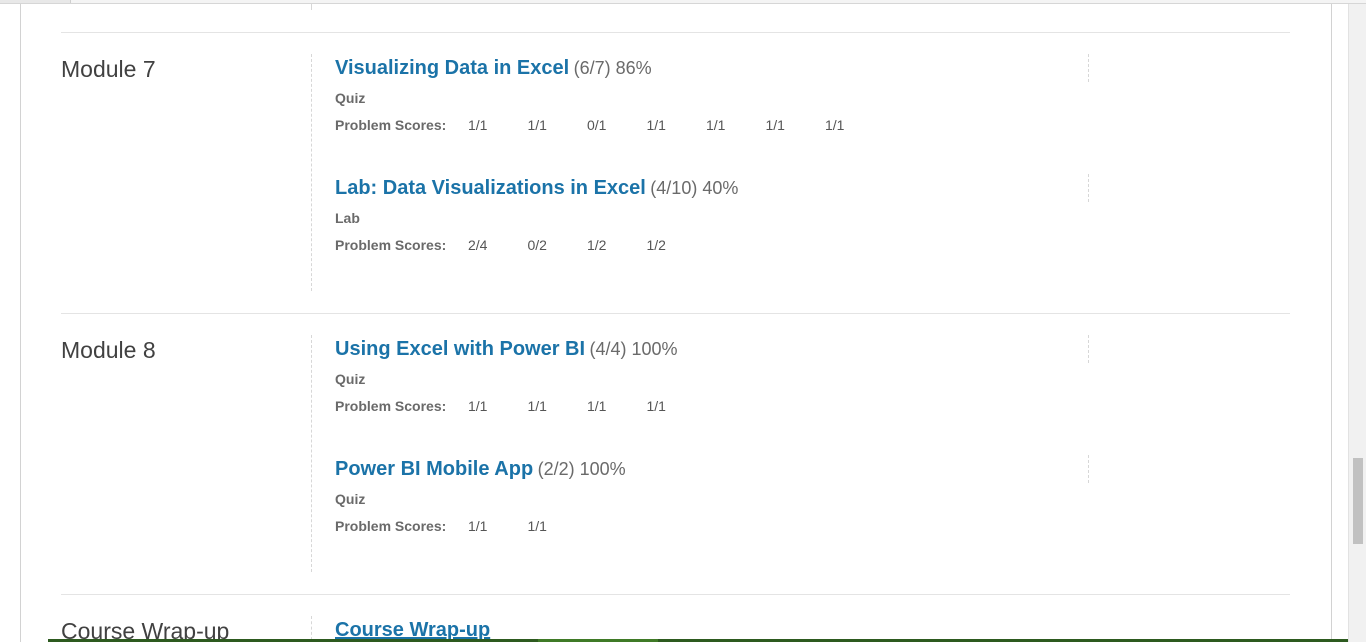  What do you see at coordinates (35, 1) in the screenshot?
I see `tab-edge` at bounding box center [35, 1].